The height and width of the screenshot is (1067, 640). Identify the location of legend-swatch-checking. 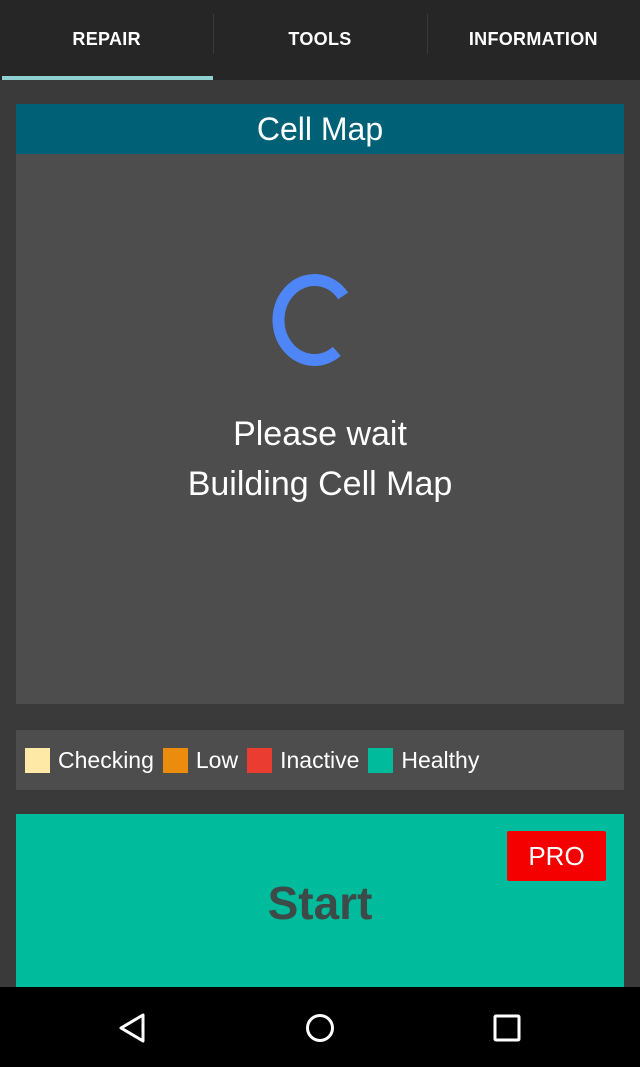
(37, 760).